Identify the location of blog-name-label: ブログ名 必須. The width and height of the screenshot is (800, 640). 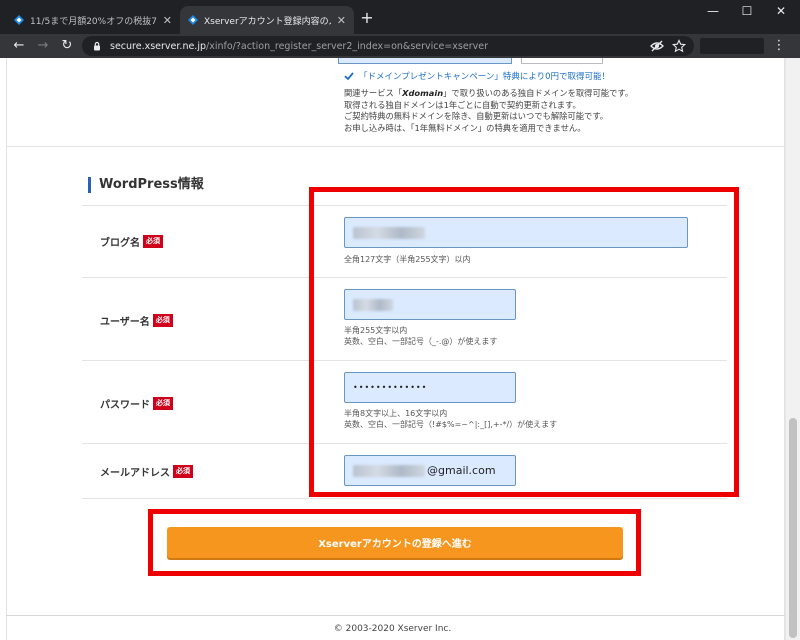
(131, 241).